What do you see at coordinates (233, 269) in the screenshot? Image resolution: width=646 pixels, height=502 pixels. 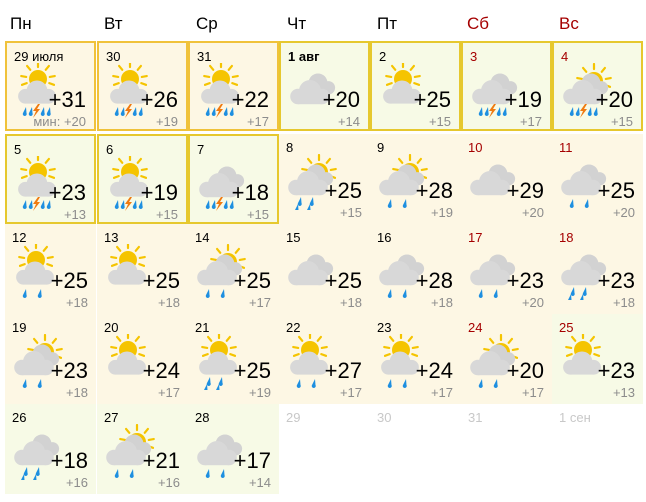 I see `calendar-day: 14 +25 +17` at bounding box center [233, 269].